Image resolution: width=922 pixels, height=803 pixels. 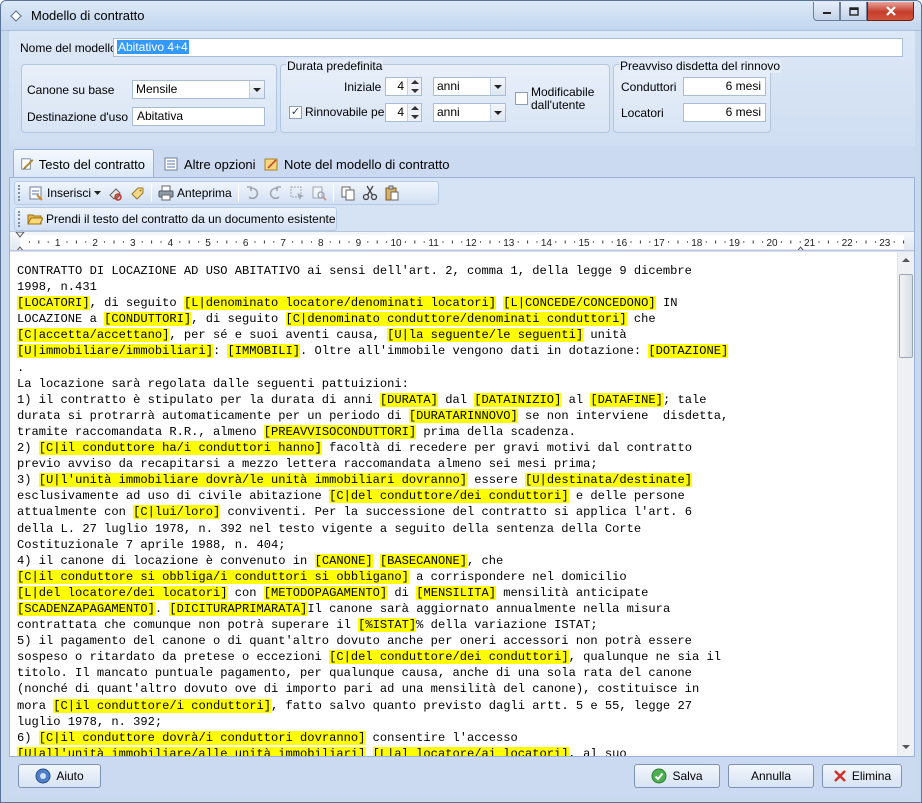 What do you see at coordinates (208, 243) in the screenshot?
I see `ruler-label: 5` at bounding box center [208, 243].